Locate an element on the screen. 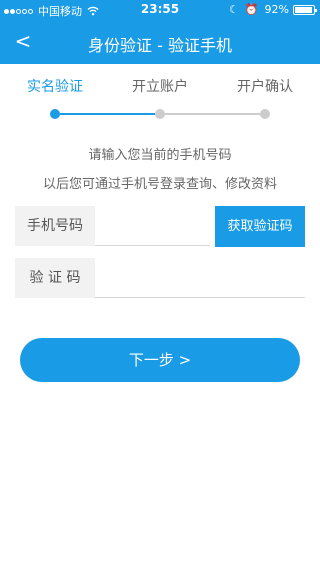  next-step-button: 下一步 > is located at coordinates (160, 360).